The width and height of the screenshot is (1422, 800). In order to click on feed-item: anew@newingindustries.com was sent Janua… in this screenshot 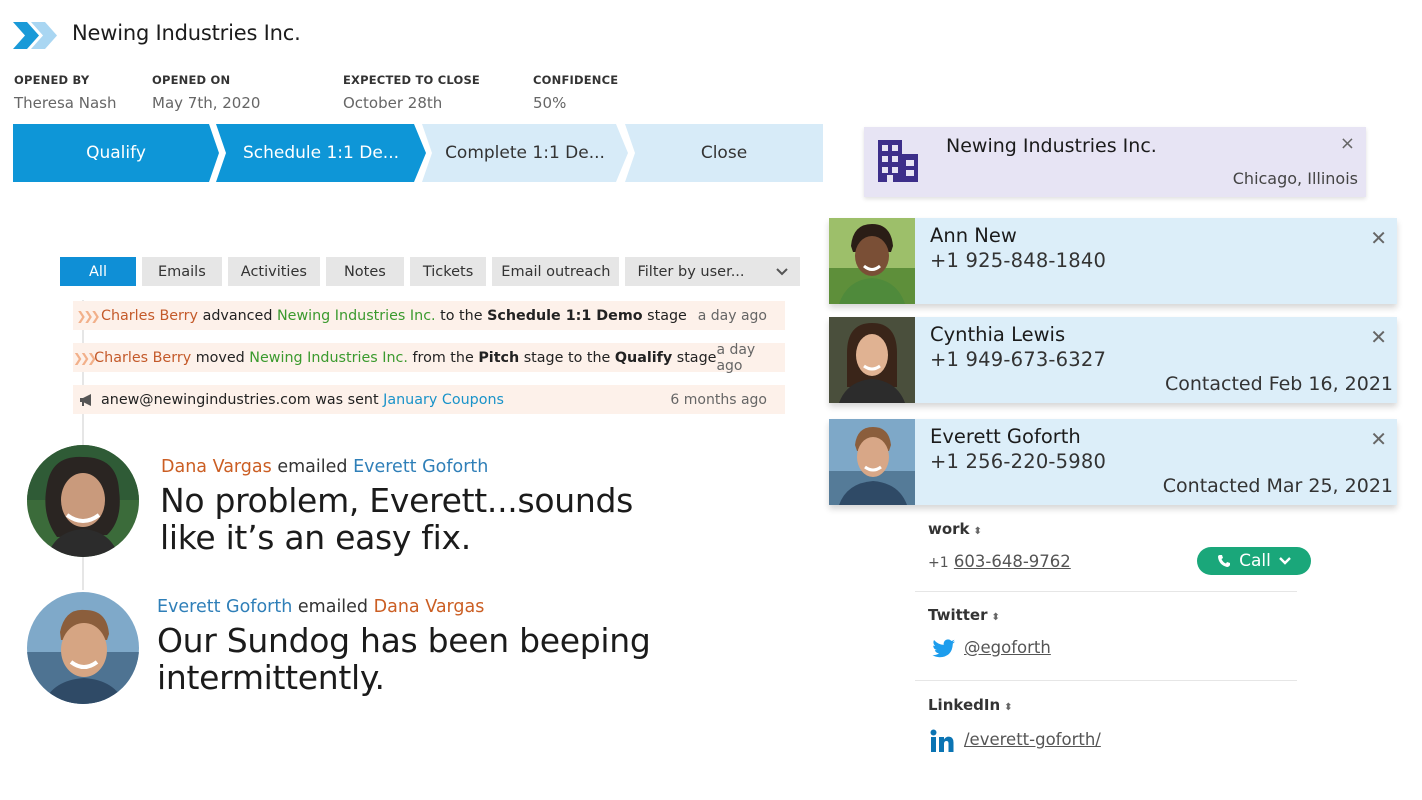, I will do `click(429, 399)`.